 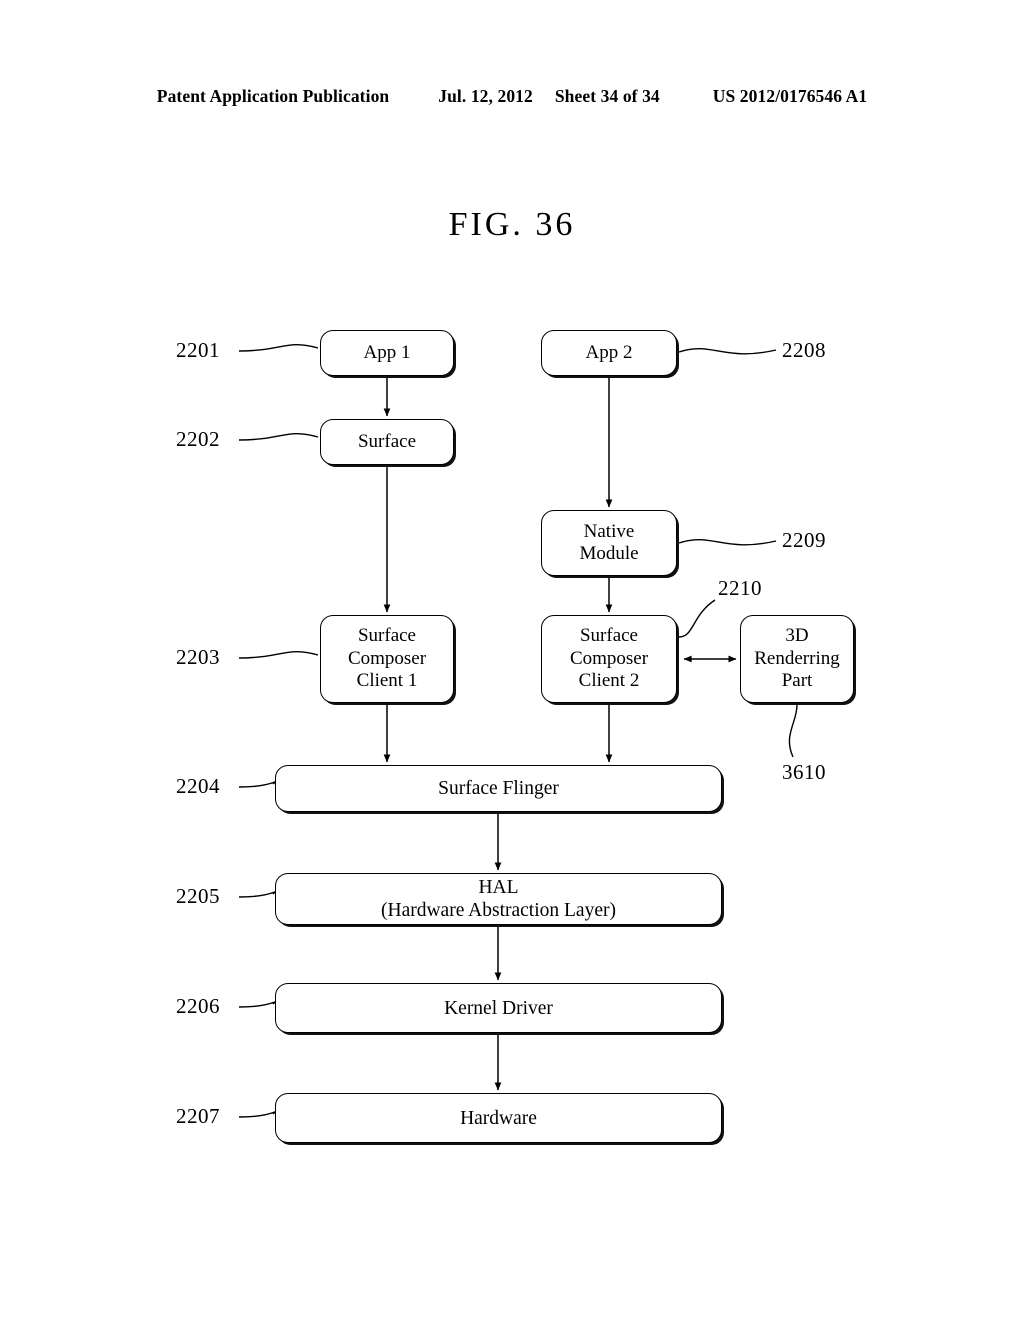 What do you see at coordinates (804, 540) in the screenshot?
I see `reference-numeral-2209: 2209` at bounding box center [804, 540].